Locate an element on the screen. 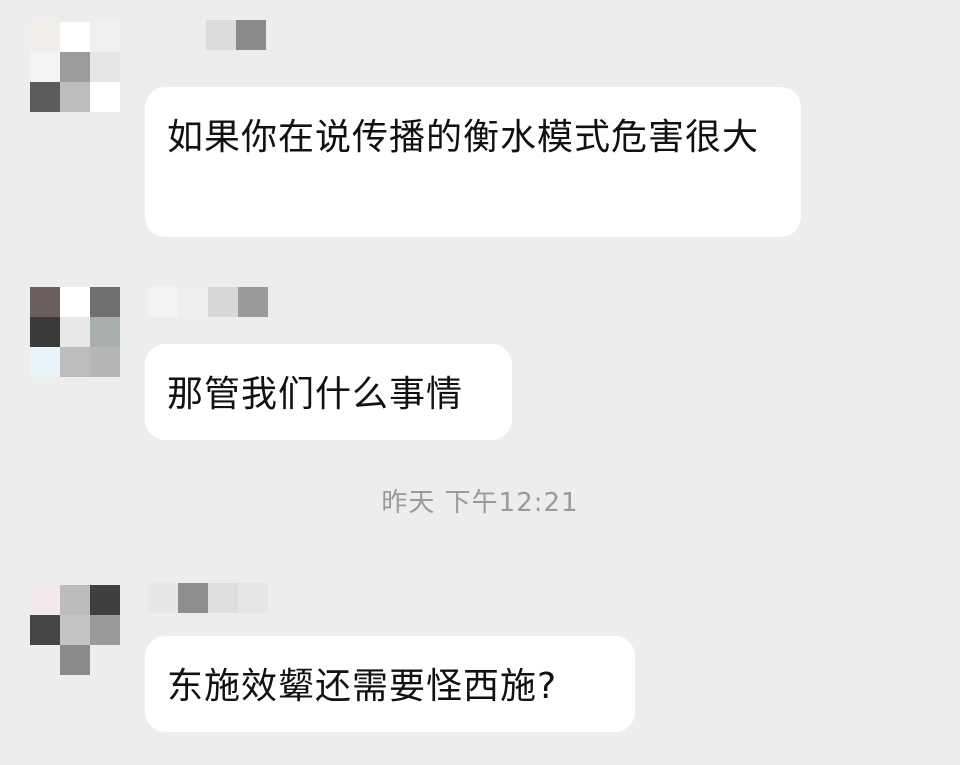 The image size is (960, 765). message-bubble: 东施效颦还需要怪西施? is located at coordinates (390, 684).